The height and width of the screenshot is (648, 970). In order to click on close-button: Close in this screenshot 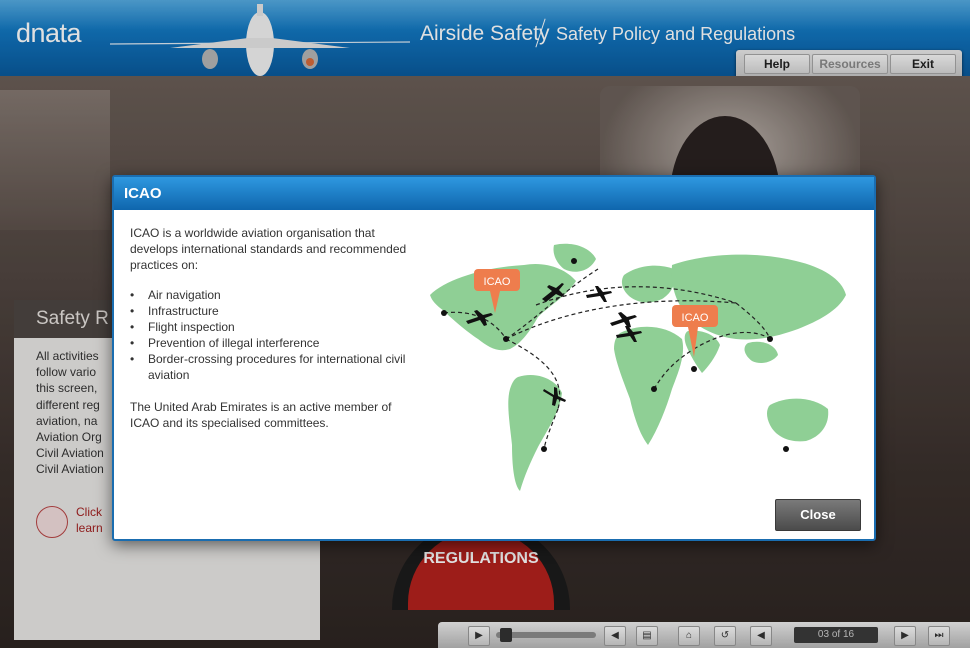, I will do `click(818, 515)`.